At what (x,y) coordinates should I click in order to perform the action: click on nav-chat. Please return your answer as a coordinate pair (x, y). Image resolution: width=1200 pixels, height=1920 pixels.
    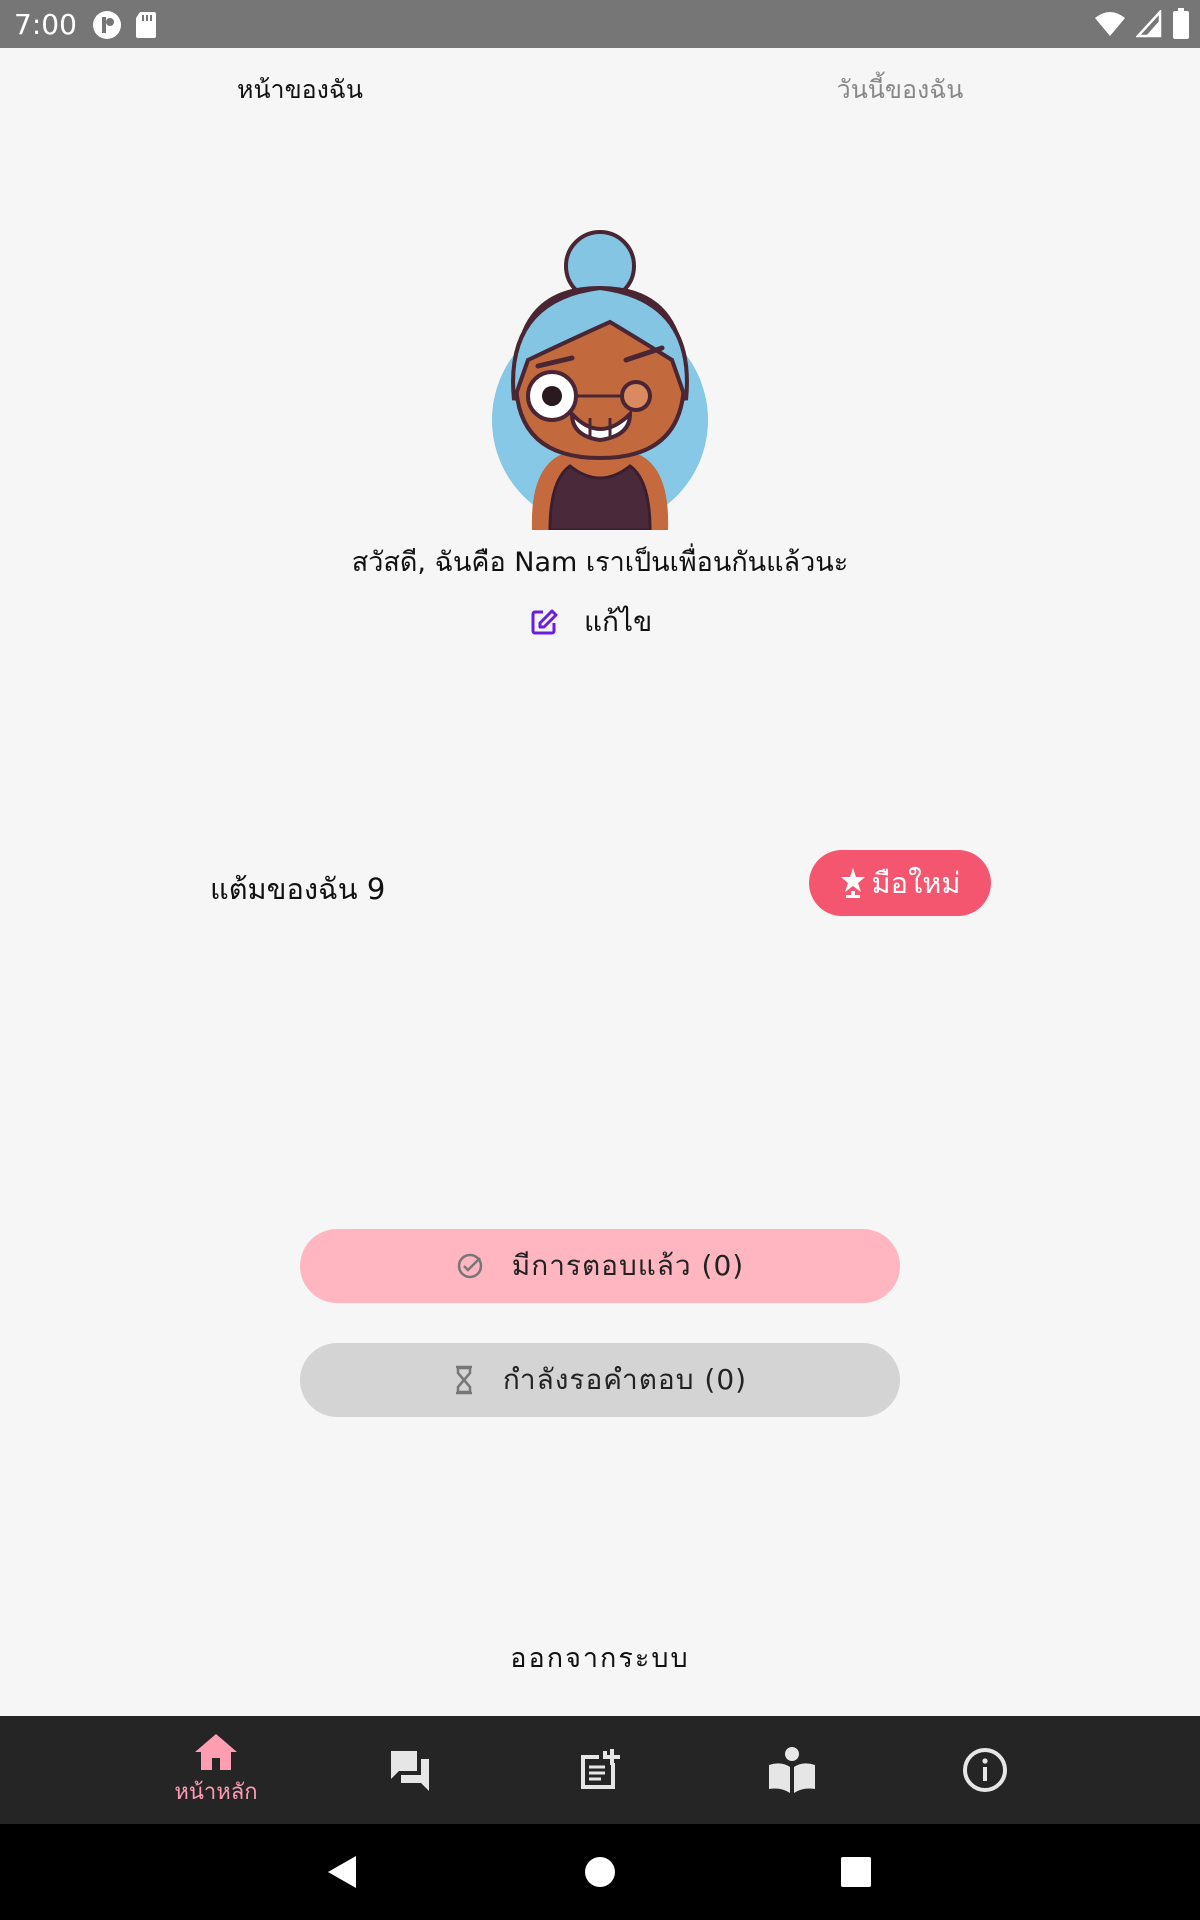
    Looking at the image, I should click on (410, 1770).